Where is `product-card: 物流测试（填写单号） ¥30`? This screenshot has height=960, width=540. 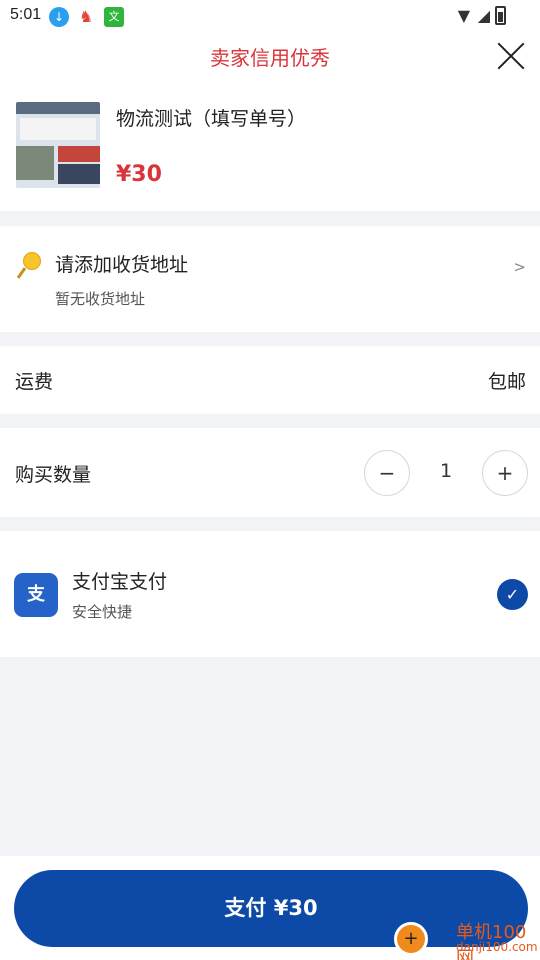
product-card: 物流测试（填写单号） ¥30 is located at coordinates (270, 145).